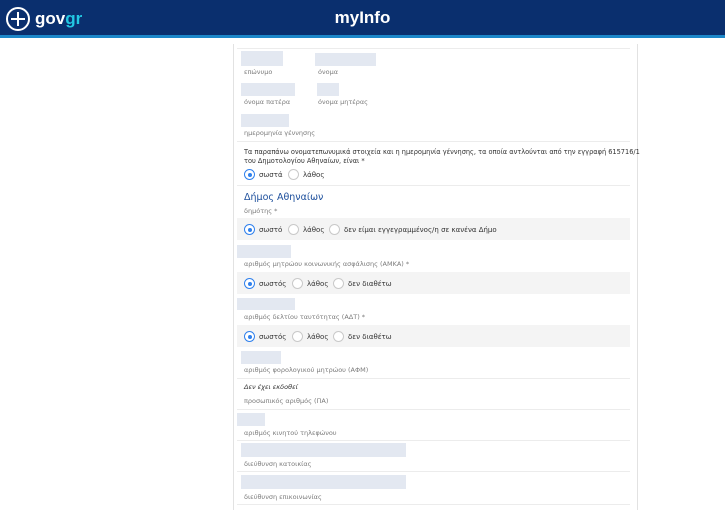 This screenshot has height=510, width=725. Describe the element at coordinates (286, 401) in the screenshot. I see `pa-label: προσωπικός αριθμός (ΠΑ)` at that location.